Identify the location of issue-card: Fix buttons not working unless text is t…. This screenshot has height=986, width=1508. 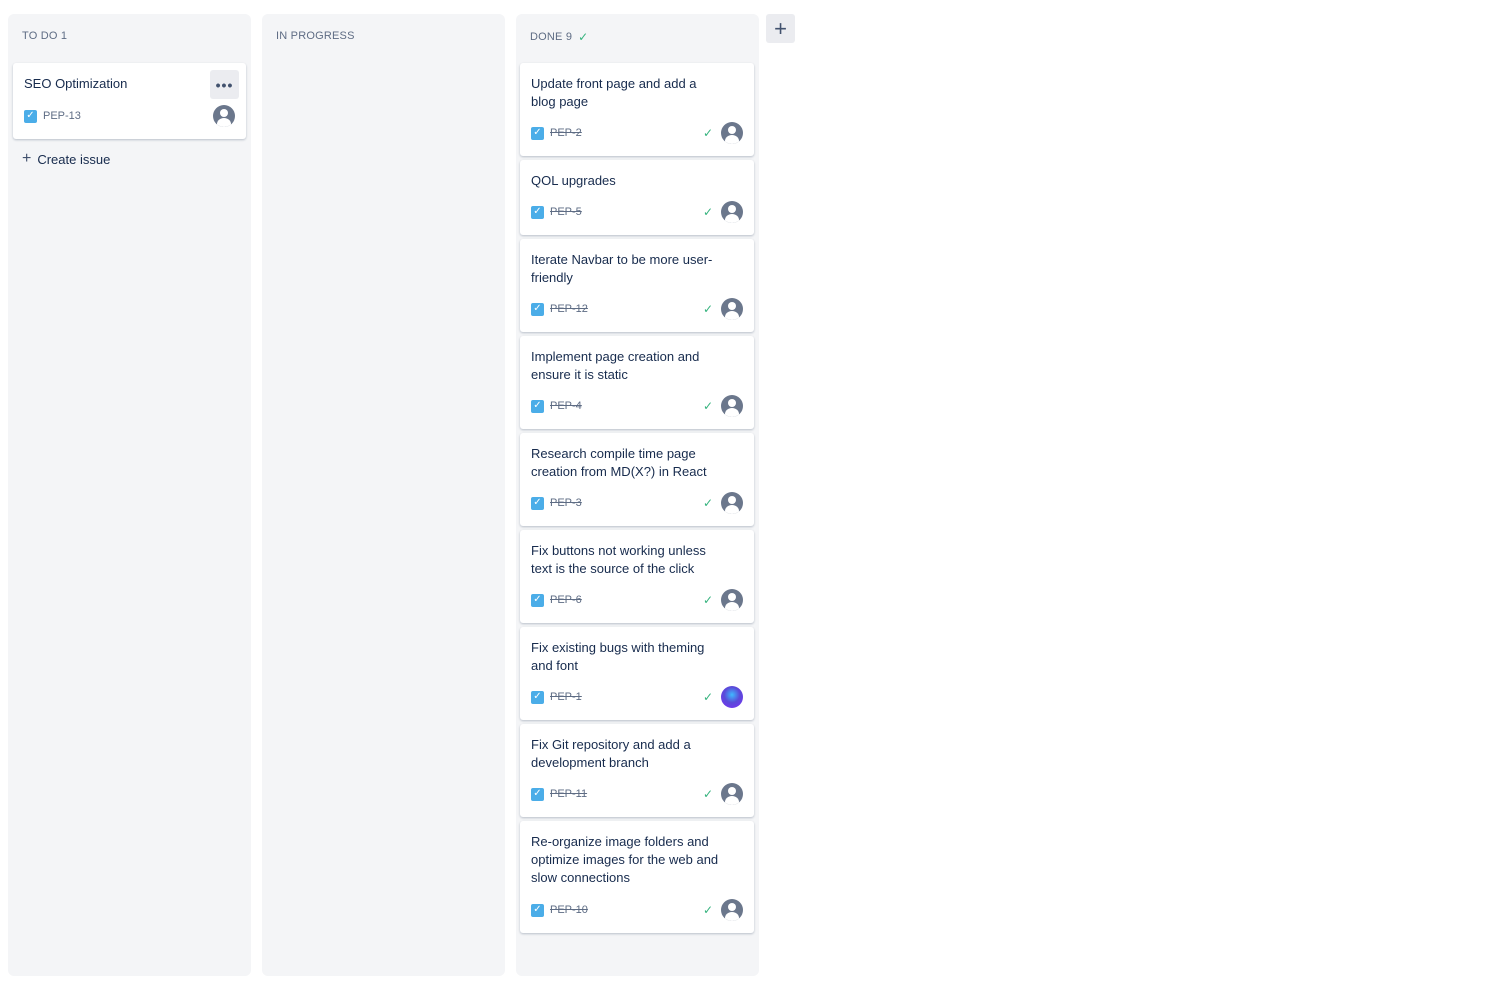
(637, 576).